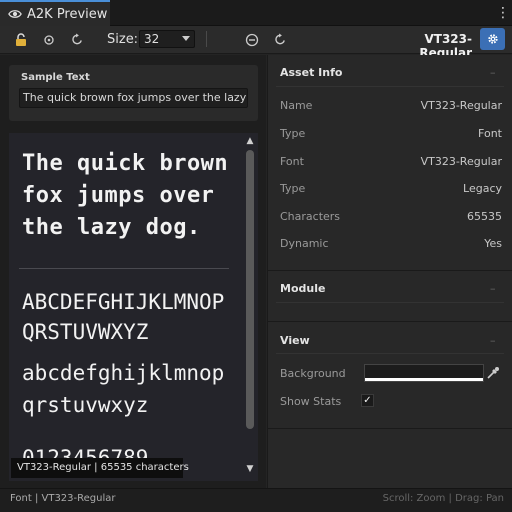 The width and height of the screenshot is (512, 512). Describe the element at coordinates (443, 498) in the screenshot. I see `status-hint: Scroll: Zoom | Drag: Pan` at that location.